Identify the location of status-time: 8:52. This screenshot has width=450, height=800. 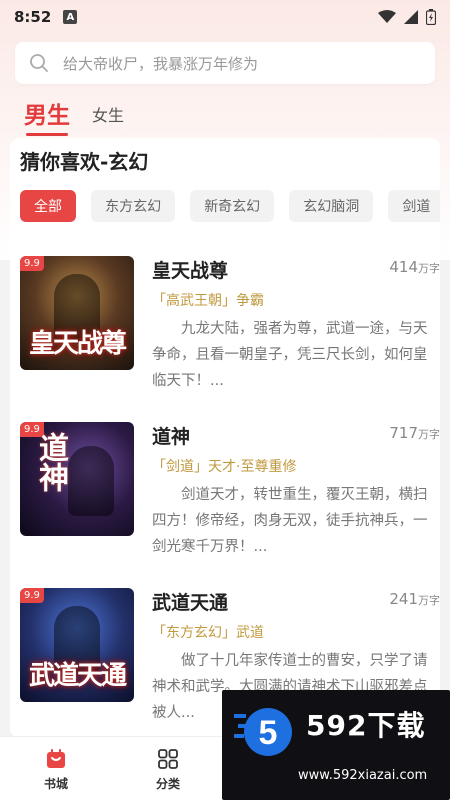
(33, 17).